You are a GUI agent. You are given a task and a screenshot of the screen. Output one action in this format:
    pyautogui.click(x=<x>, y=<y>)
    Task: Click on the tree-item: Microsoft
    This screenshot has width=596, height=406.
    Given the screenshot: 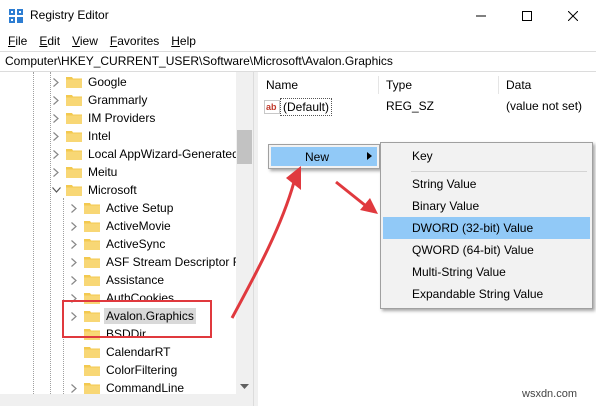 What is the action you would take?
    pyautogui.click(x=94, y=190)
    